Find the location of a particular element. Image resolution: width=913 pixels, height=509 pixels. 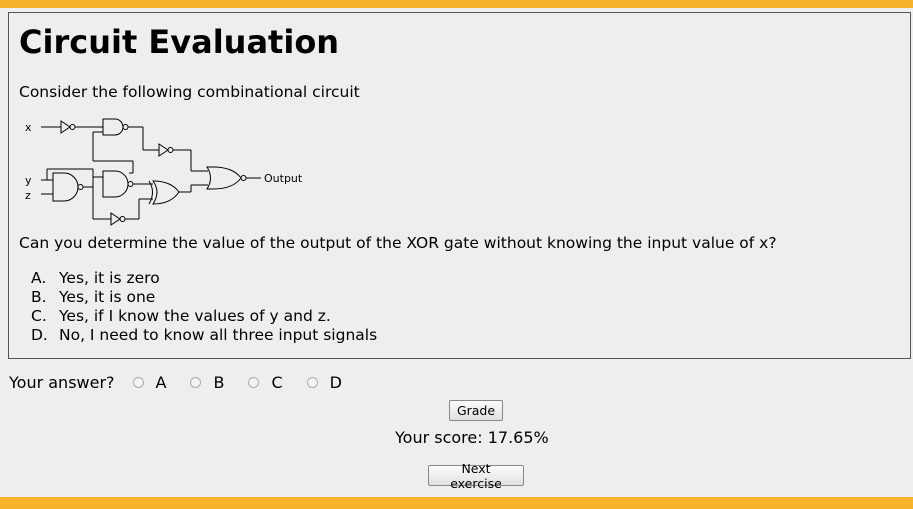

answer-option-a: A is located at coordinates (149, 382).